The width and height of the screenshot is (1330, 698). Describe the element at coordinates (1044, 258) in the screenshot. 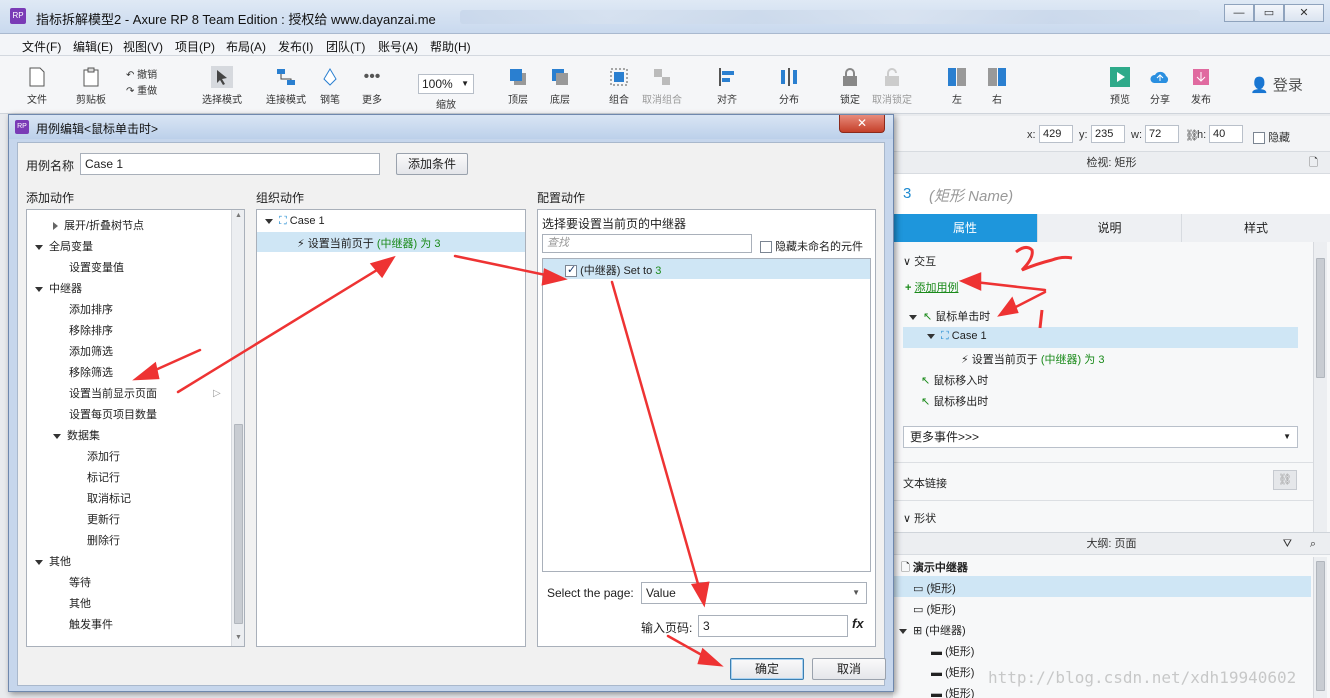

I see `annotation-number-two` at that location.